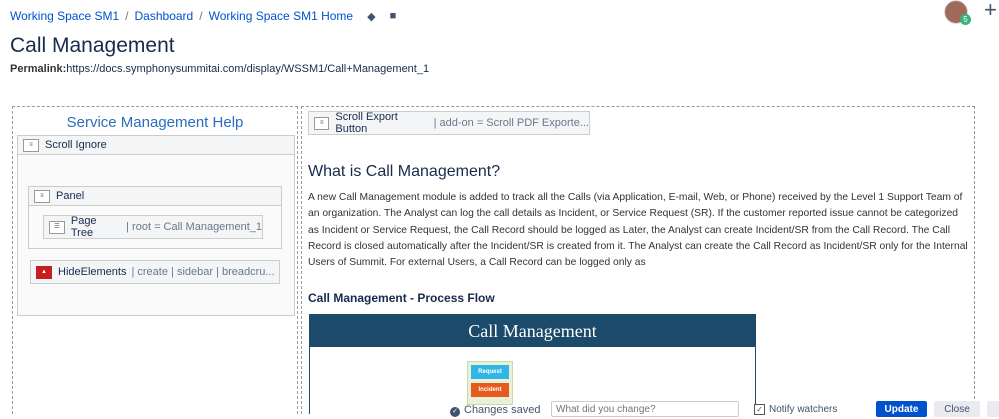  I want to click on avatar-badge: 5, so click(965, 19).